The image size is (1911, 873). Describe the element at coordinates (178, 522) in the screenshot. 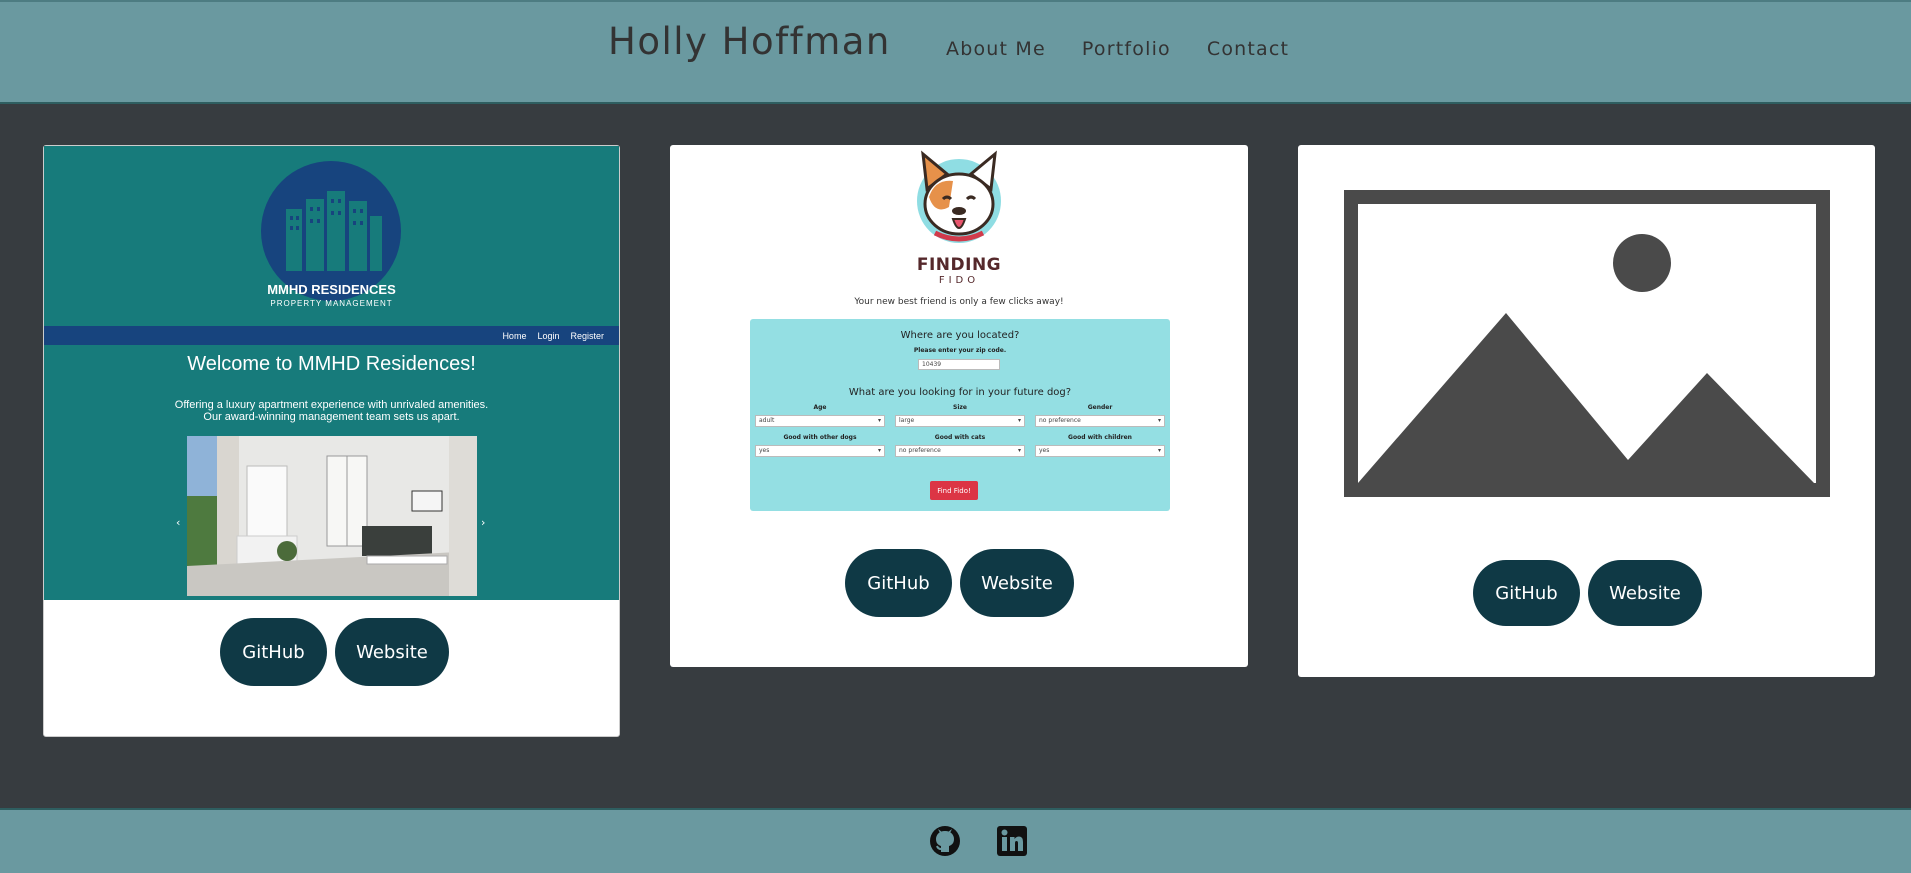

I see `carousel-prev-icon: ‹` at that location.